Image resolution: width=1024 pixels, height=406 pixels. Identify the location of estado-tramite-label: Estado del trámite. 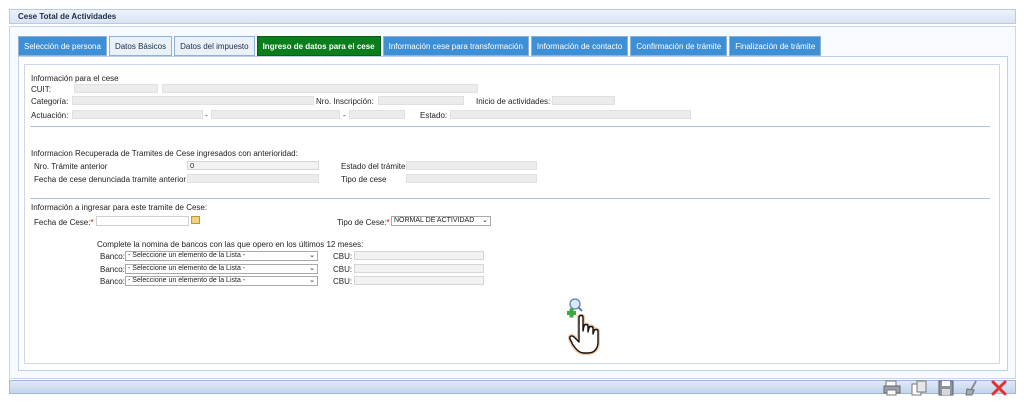
(373, 166).